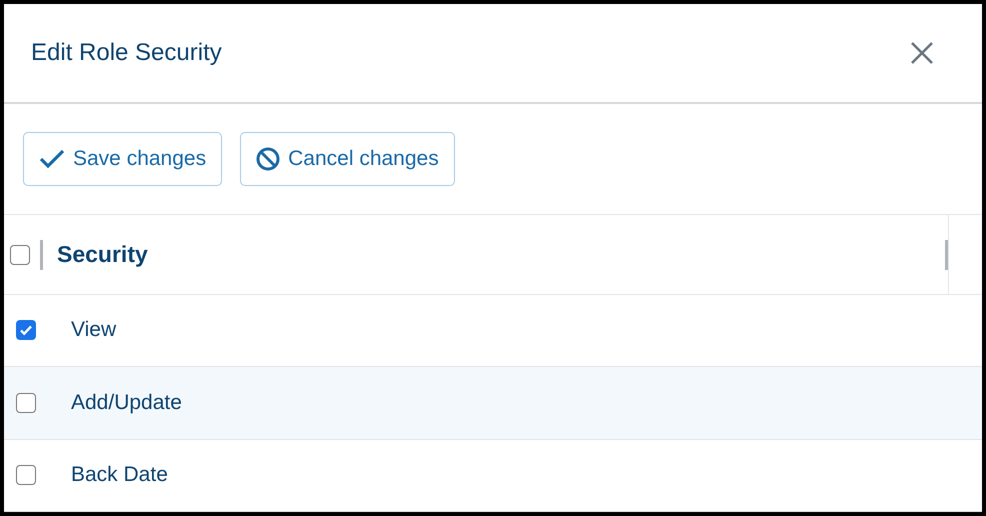  What do you see at coordinates (268, 159) in the screenshot?
I see `prohibited-icon` at bounding box center [268, 159].